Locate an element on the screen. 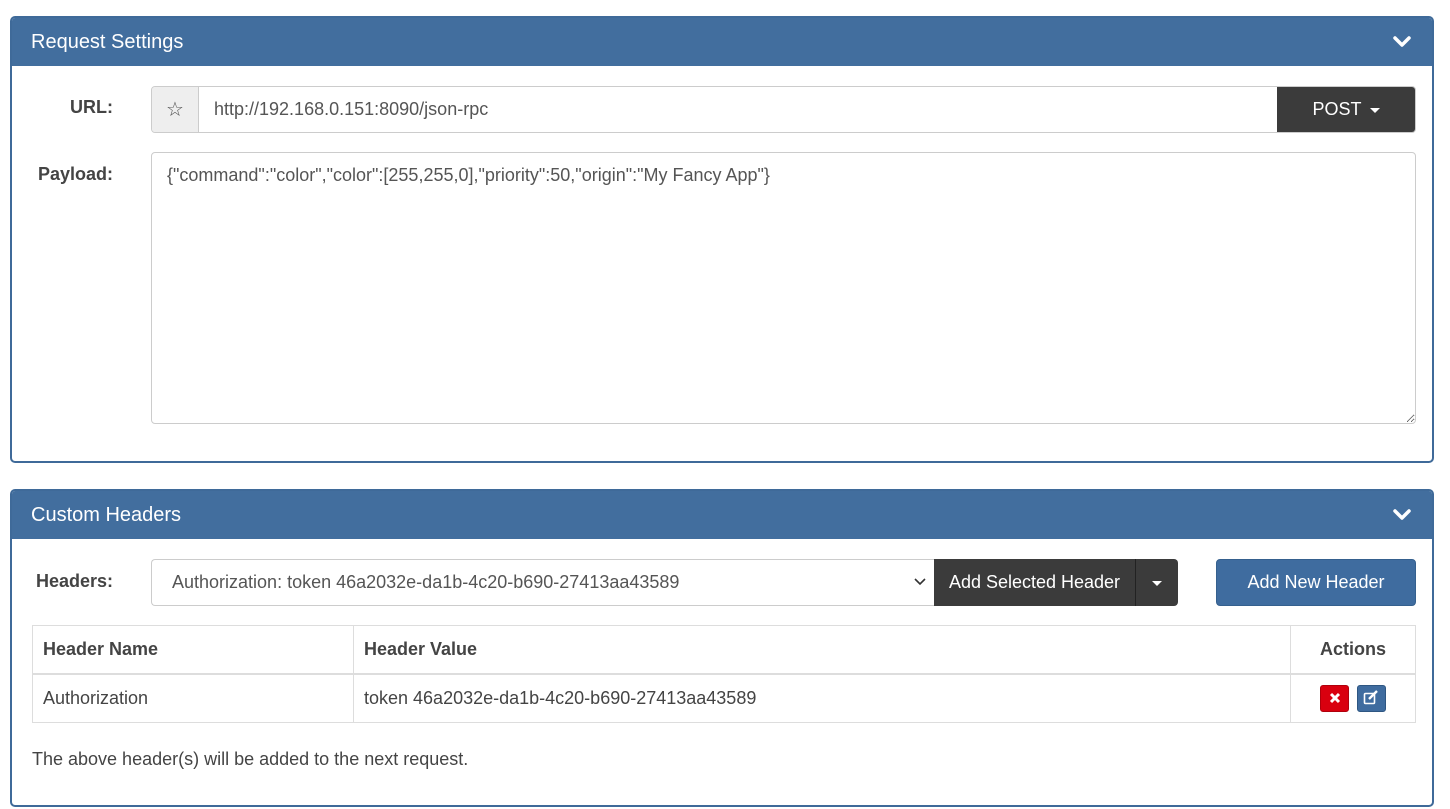  star-icon: ☆ is located at coordinates (175, 109).